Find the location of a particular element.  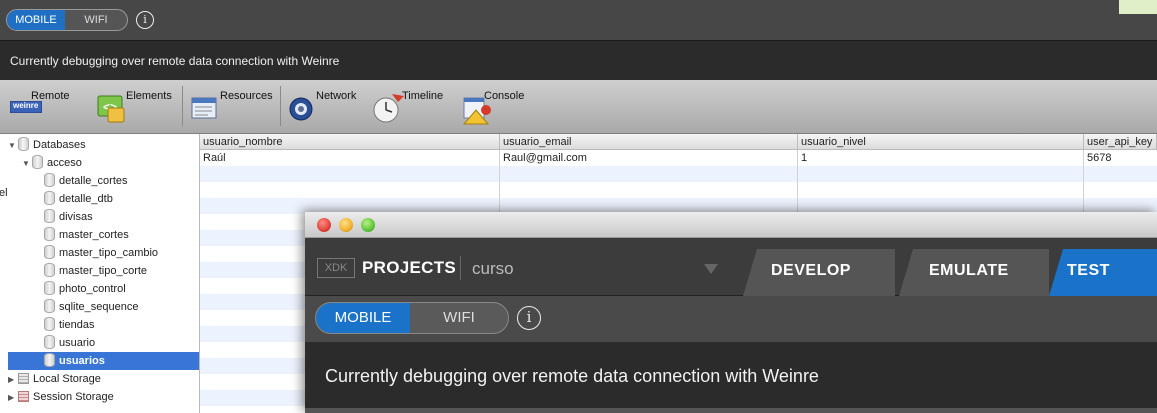

tree-table-item: master_tipo_cambio is located at coordinates (101, 253).